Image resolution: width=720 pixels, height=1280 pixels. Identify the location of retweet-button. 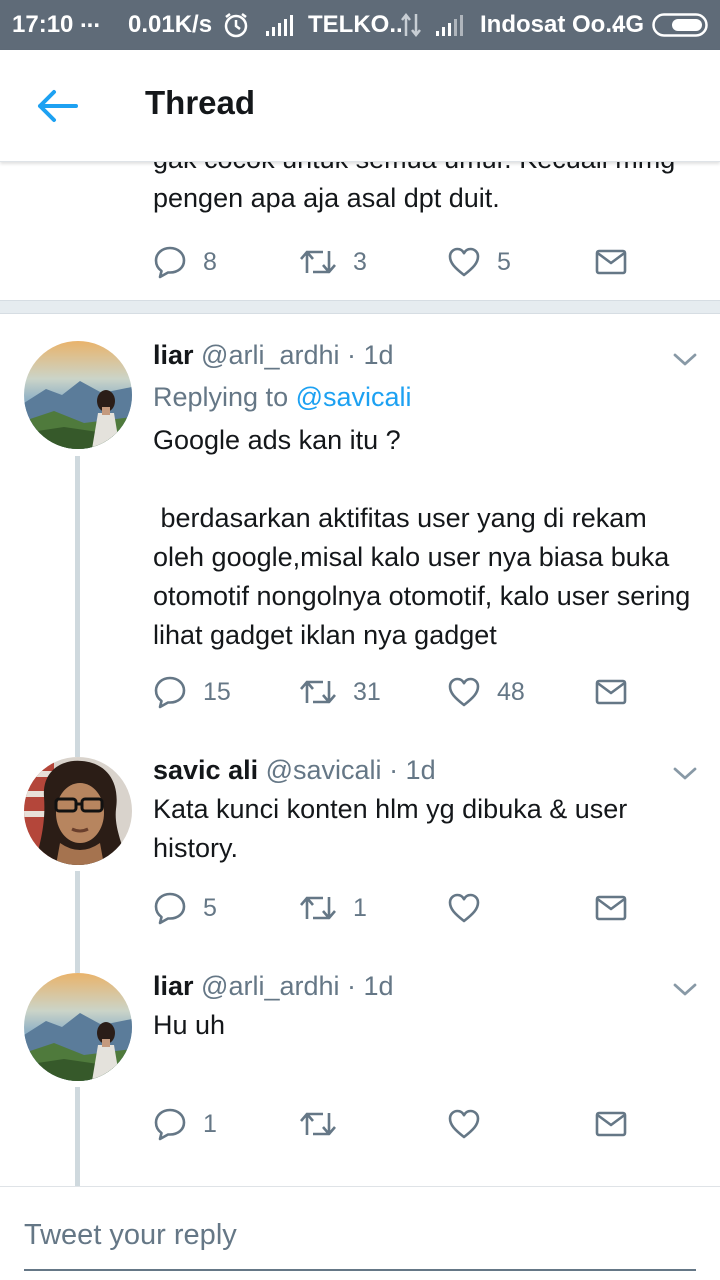
(326, 1124).